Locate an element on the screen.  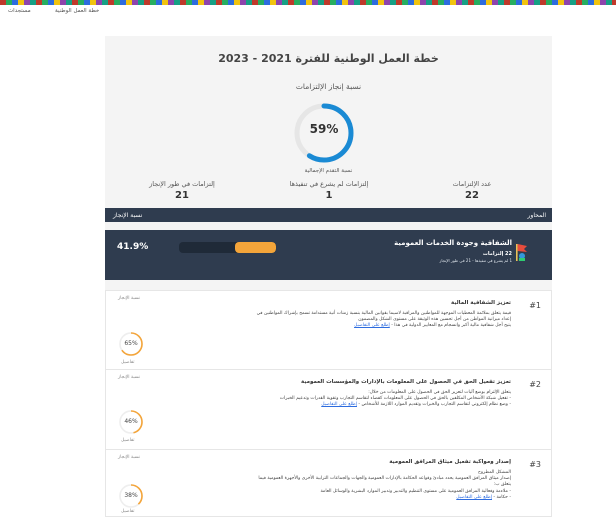
page-title: خطة العمل الوطنية للفترة 2021 - 2023 is located at coordinates (328, 58).